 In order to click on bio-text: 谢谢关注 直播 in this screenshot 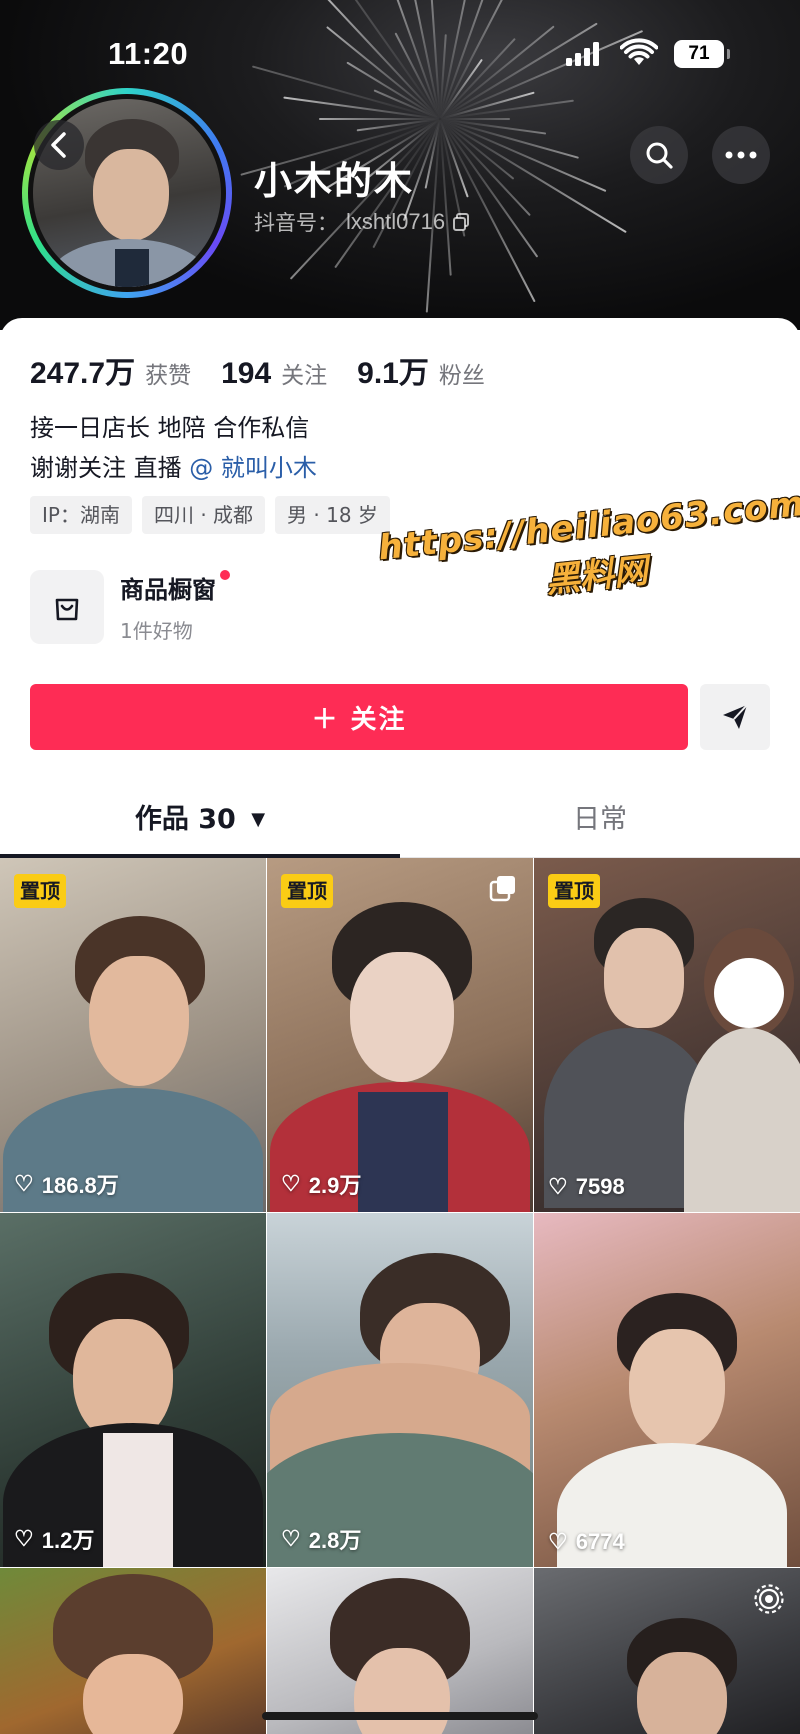, I will do `click(110, 468)`.